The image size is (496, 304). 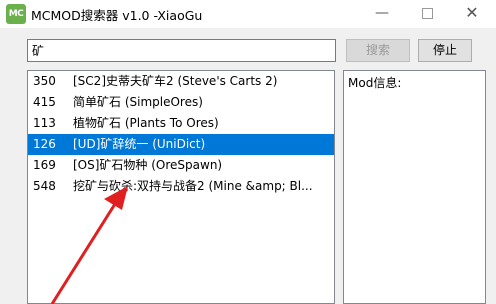 I want to click on title-bar: MC MCMOD搜索器 v1.0 -XiaoGu — ✕, so click(x=248, y=14).